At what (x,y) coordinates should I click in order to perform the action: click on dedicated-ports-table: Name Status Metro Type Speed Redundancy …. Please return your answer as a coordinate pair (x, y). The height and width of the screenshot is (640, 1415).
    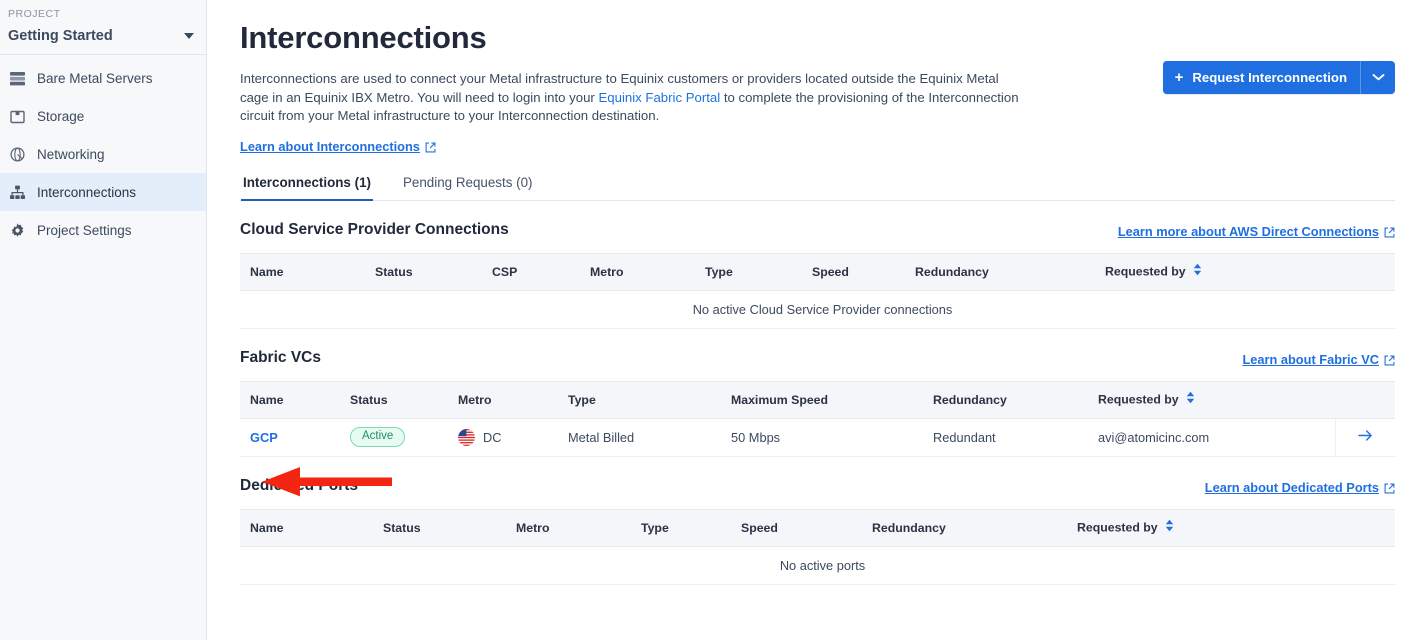
    Looking at the image, I should click on (817, 546).